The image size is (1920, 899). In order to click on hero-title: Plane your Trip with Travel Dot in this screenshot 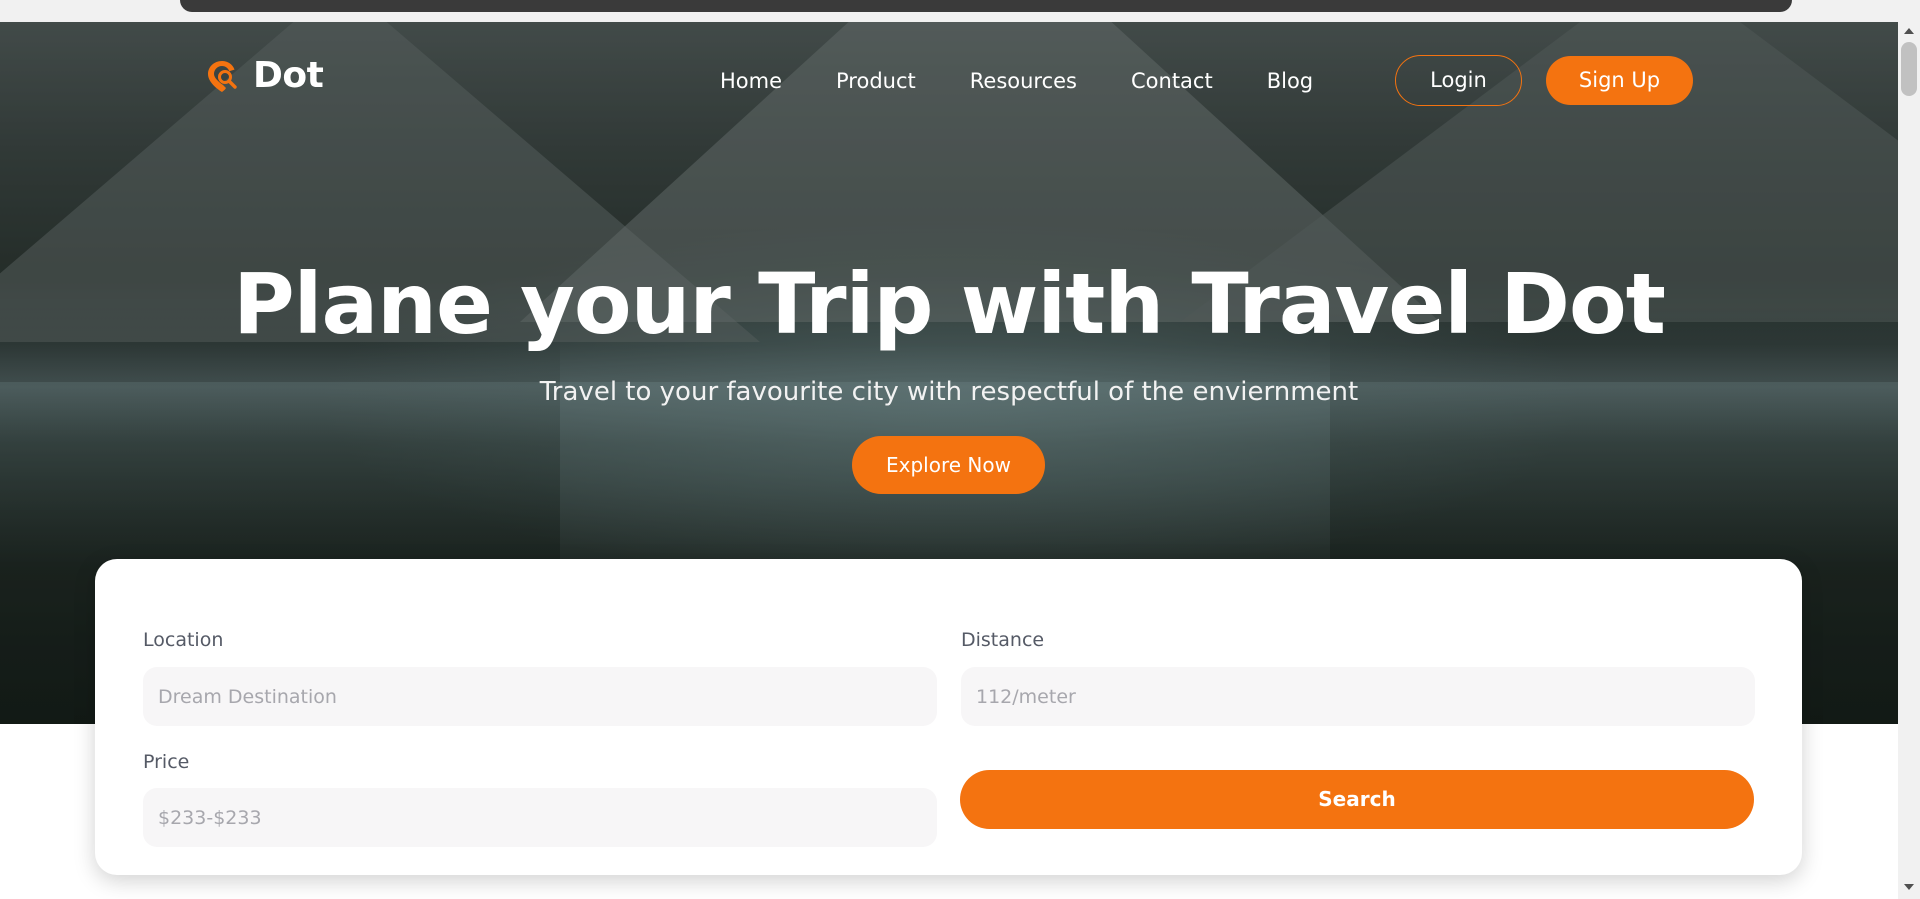, I will do `click(949, 304)`.